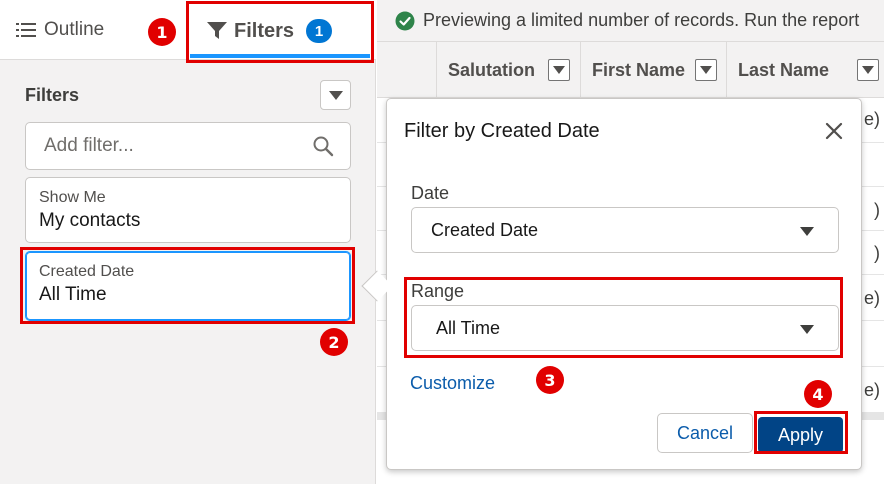  What do you see at coordinates (502, 131) in the screenshot?
I see `popover-title: Filter by Created Date` at bounding box center [502, 131].